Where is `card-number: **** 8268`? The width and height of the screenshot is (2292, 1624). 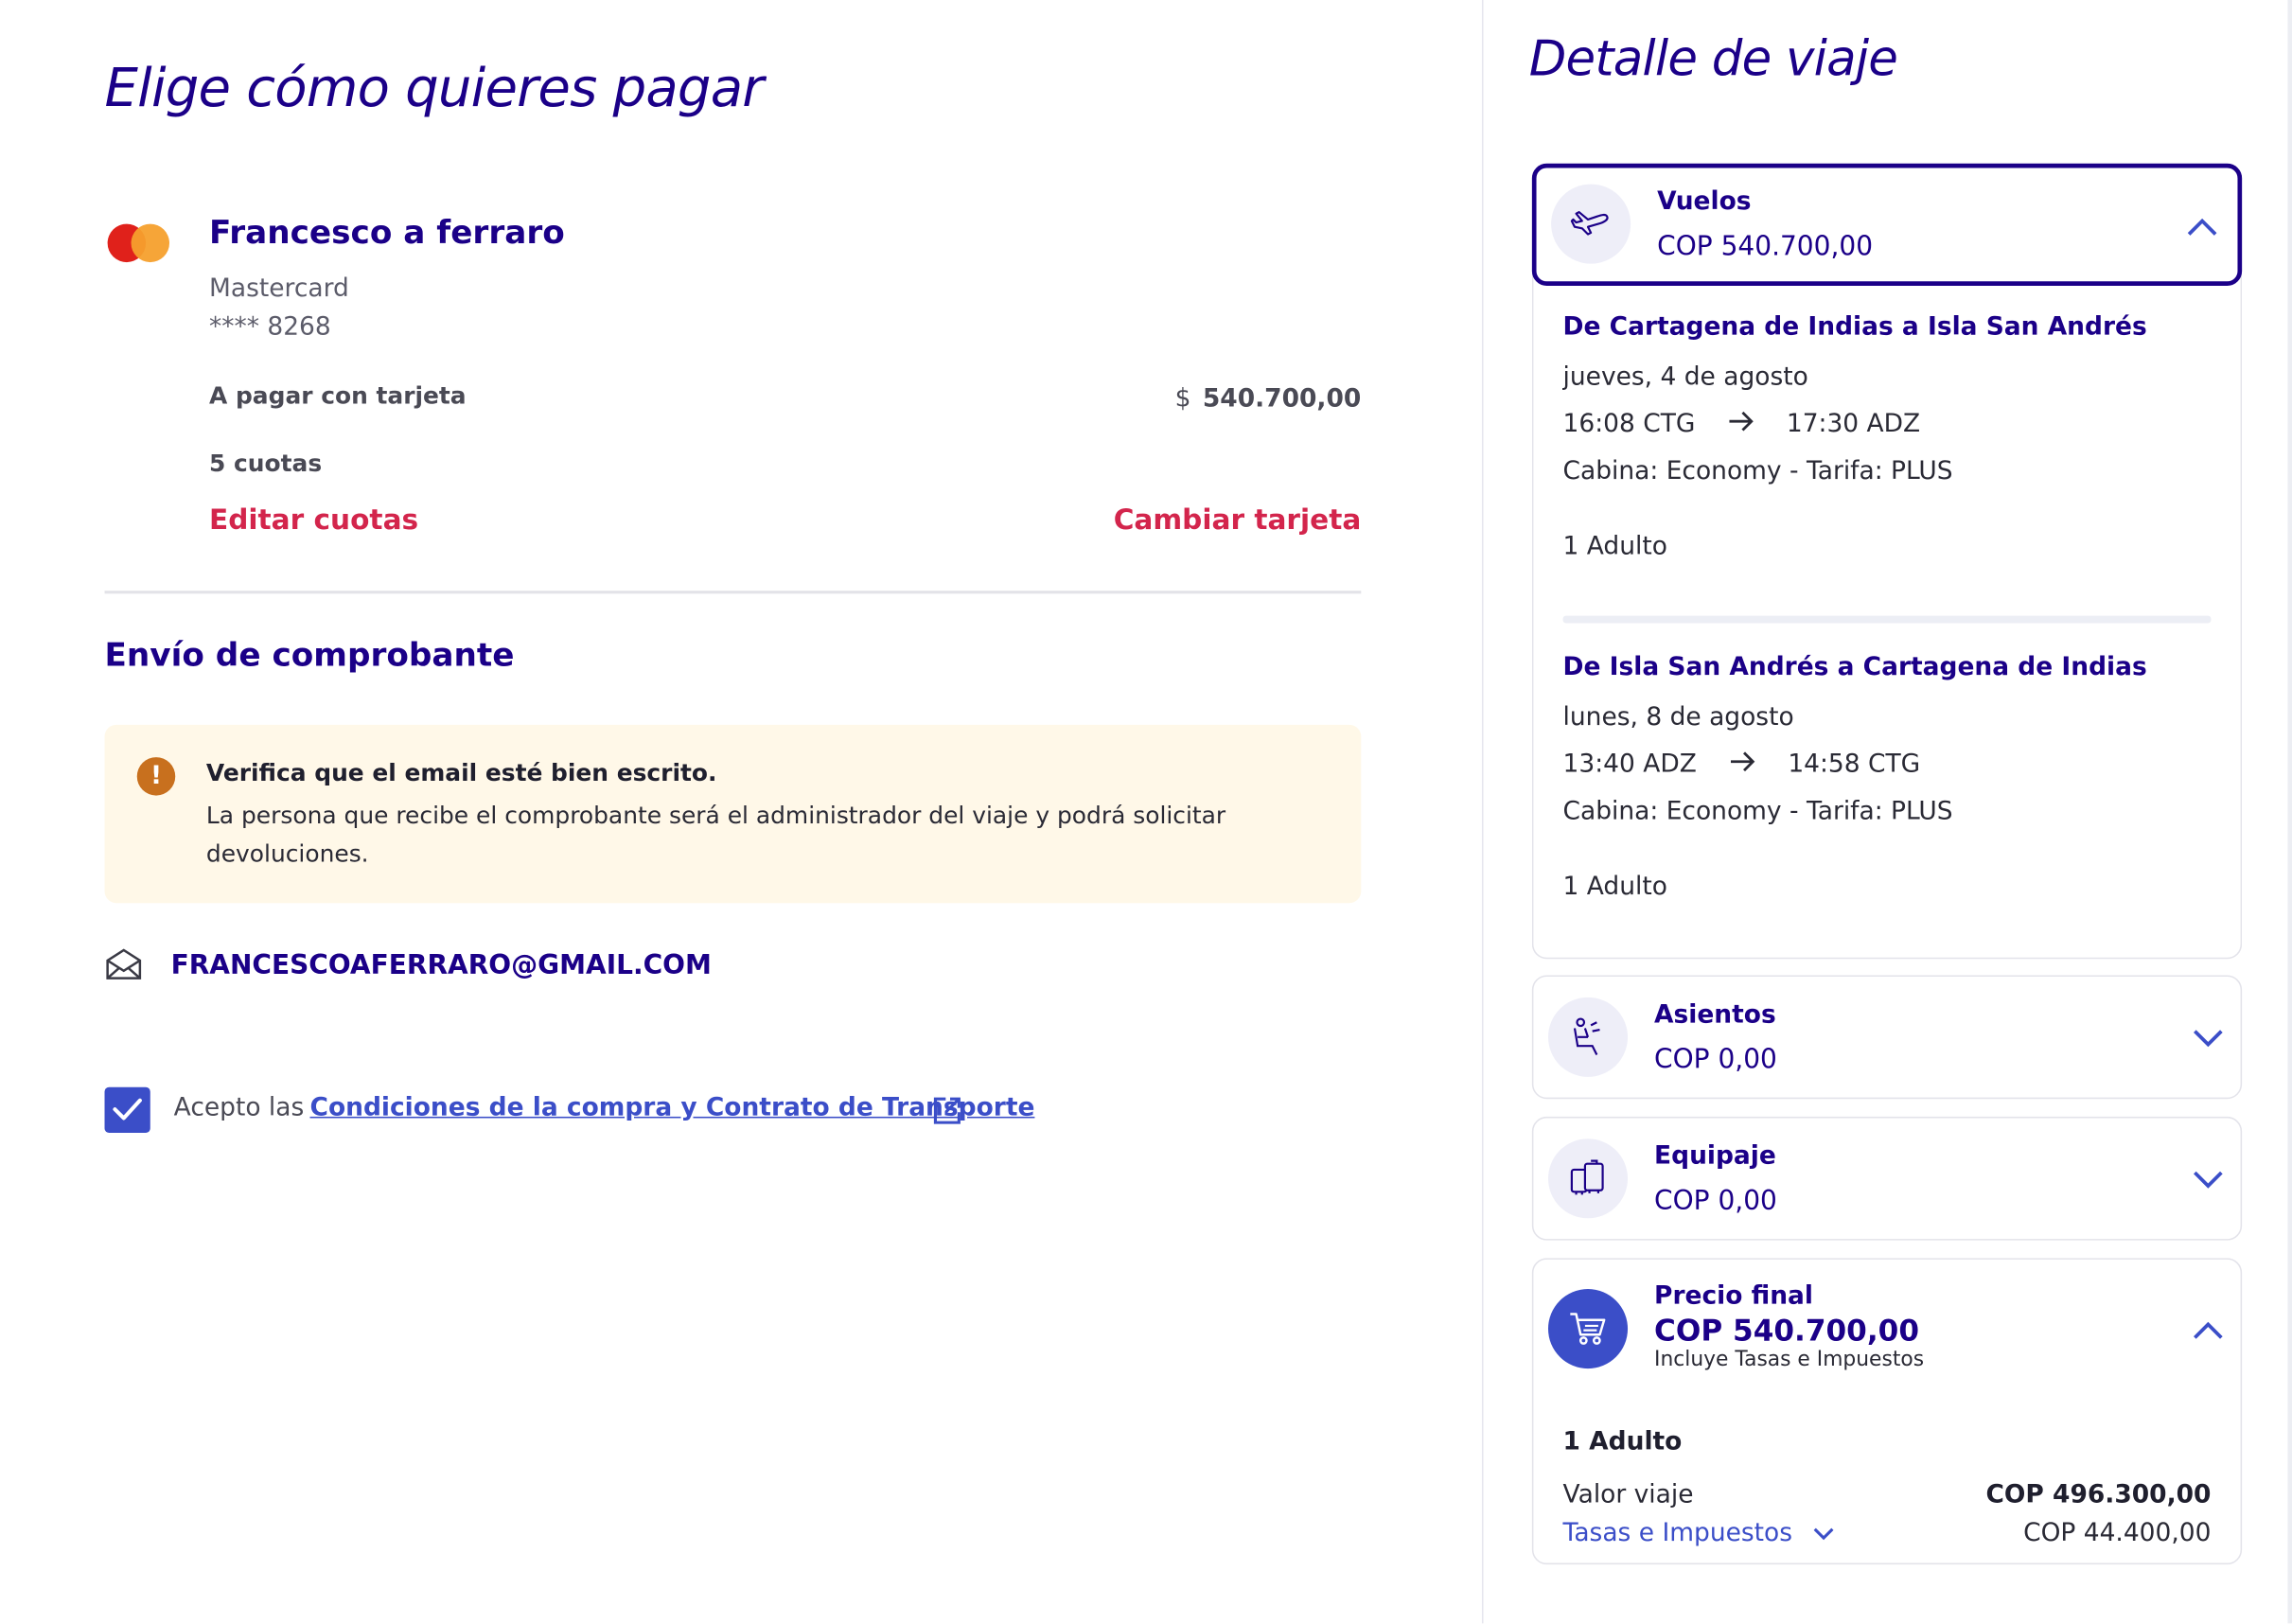 card-number: **** 8268 is located at coordinates (270, 327).